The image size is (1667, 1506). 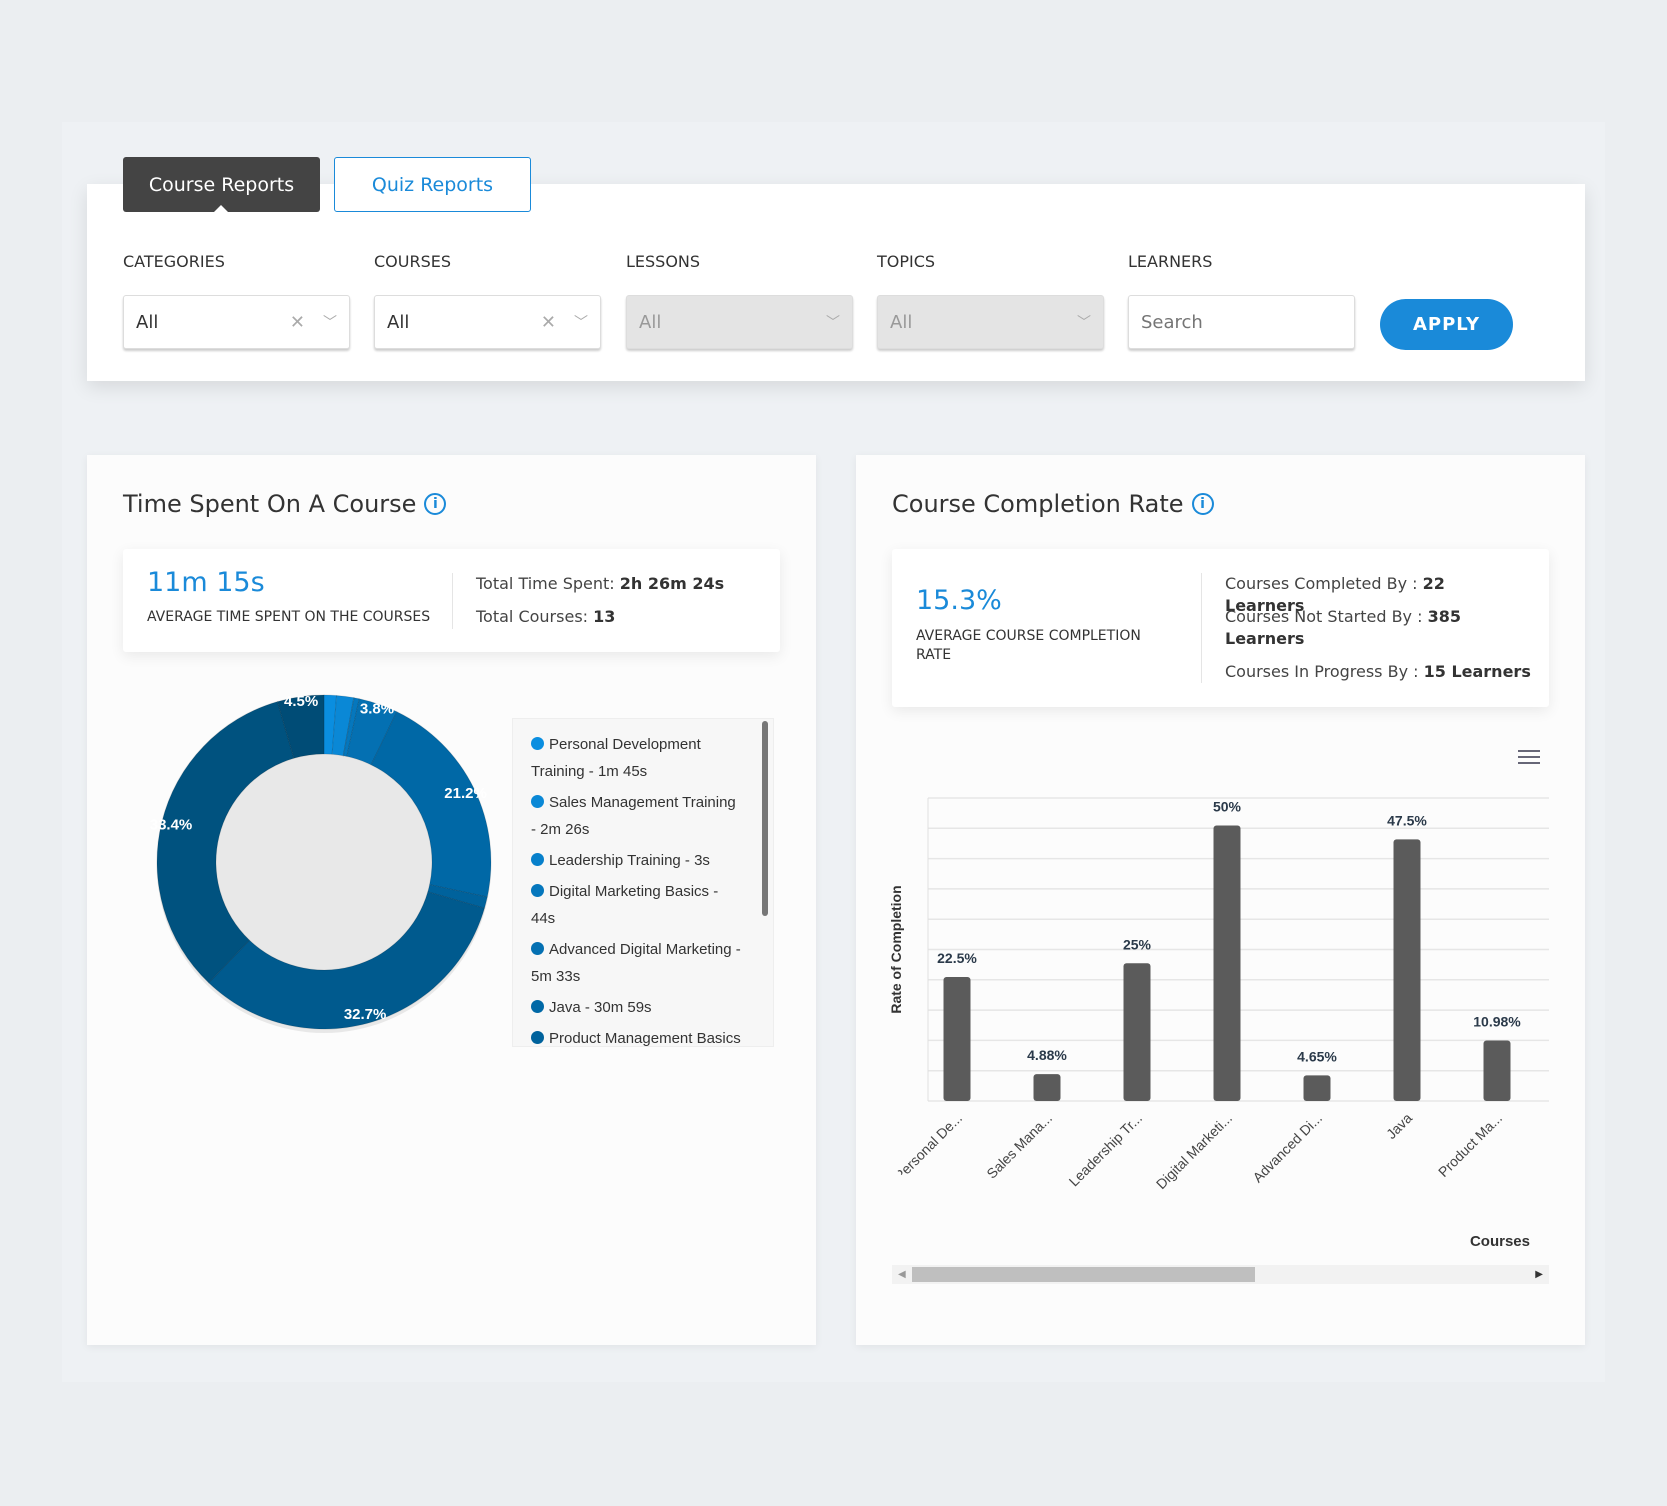 I want to click on avg-time-value: 11m 15s, so click(x=206, y=582).